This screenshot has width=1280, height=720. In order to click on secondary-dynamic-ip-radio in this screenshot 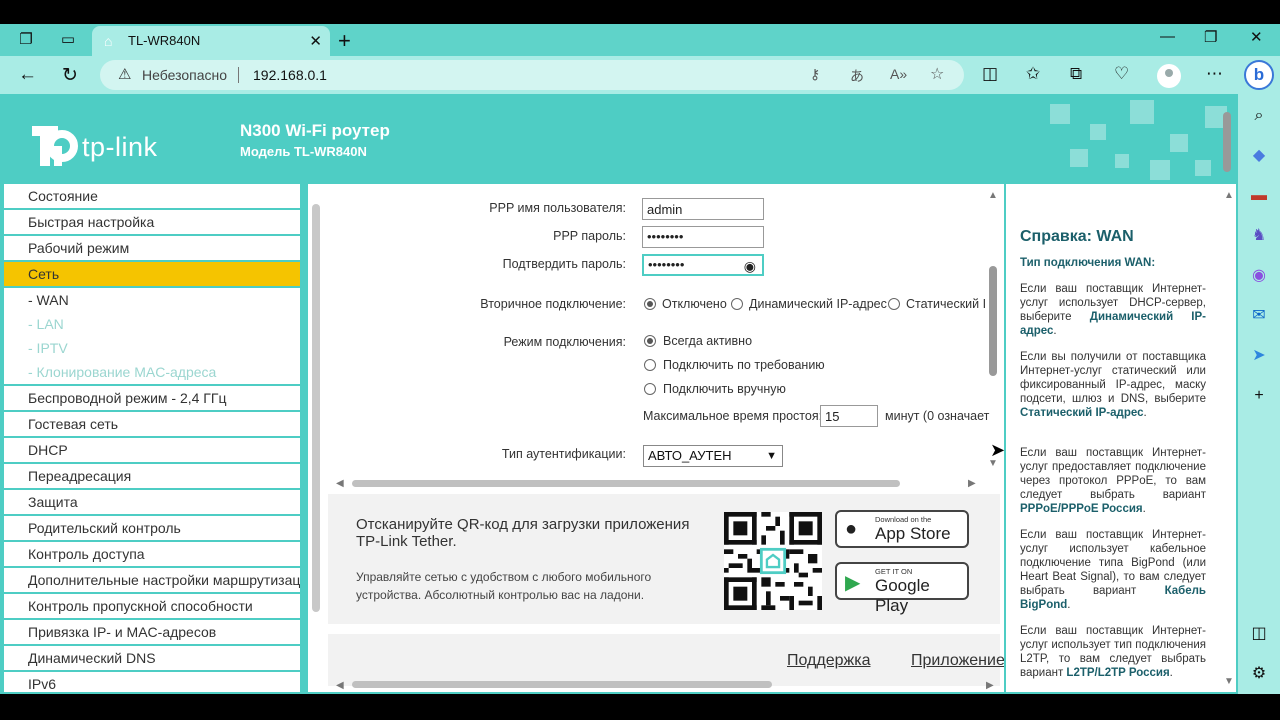, I will do `click(737, 304)`.